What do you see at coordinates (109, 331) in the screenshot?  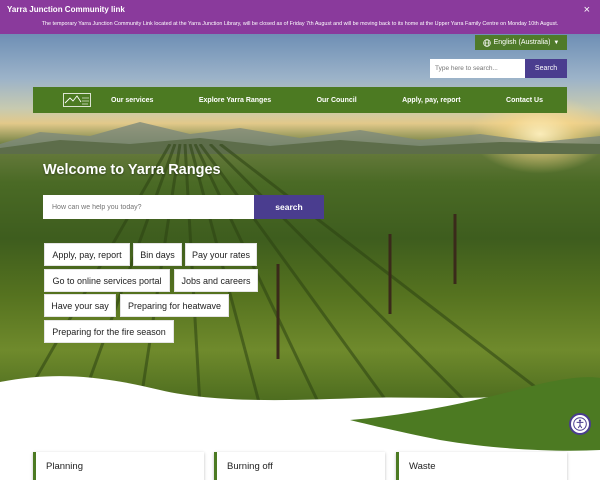 I see `quick-link-preparing-for-fire-season: Preparing for the fire season` at bounding box center [109, 331].